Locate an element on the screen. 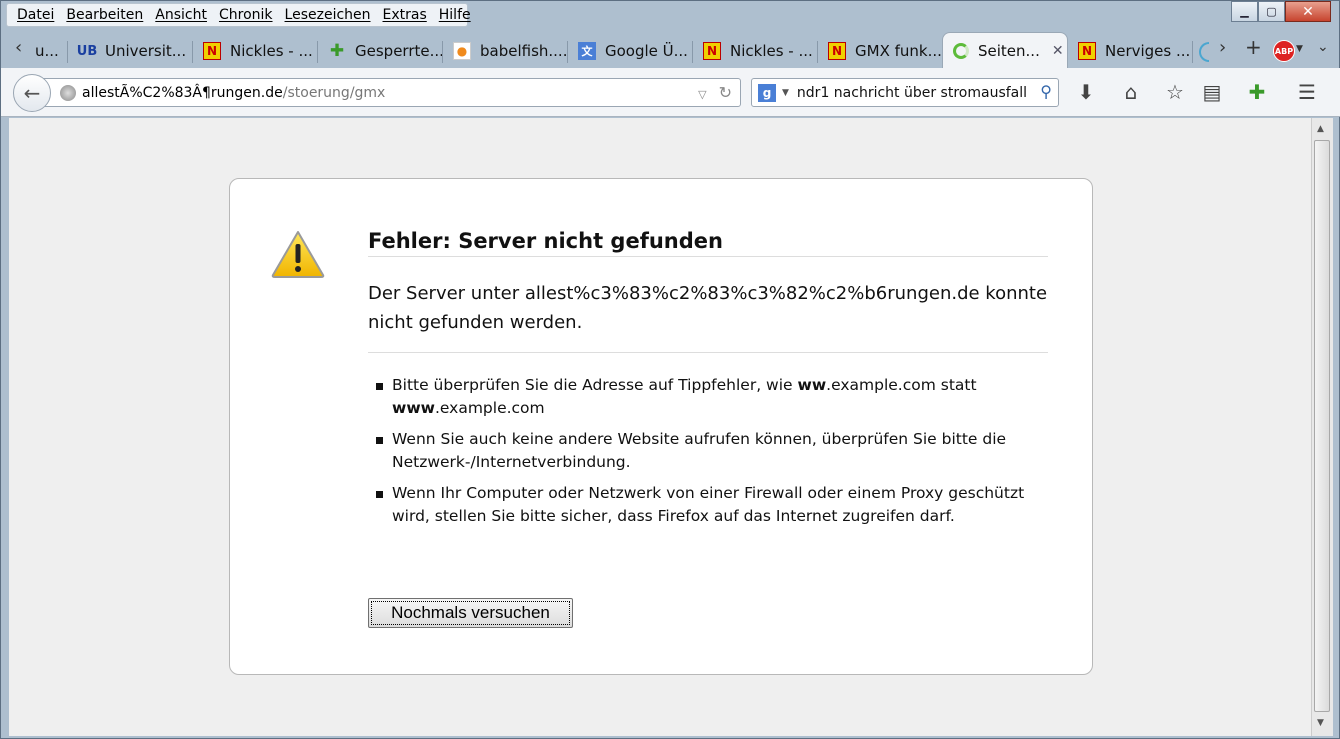 The height and width of the screenshot is (739, 1340). window-controls: ▁ ▢ ✕ is located at coordinates (1281, 12).